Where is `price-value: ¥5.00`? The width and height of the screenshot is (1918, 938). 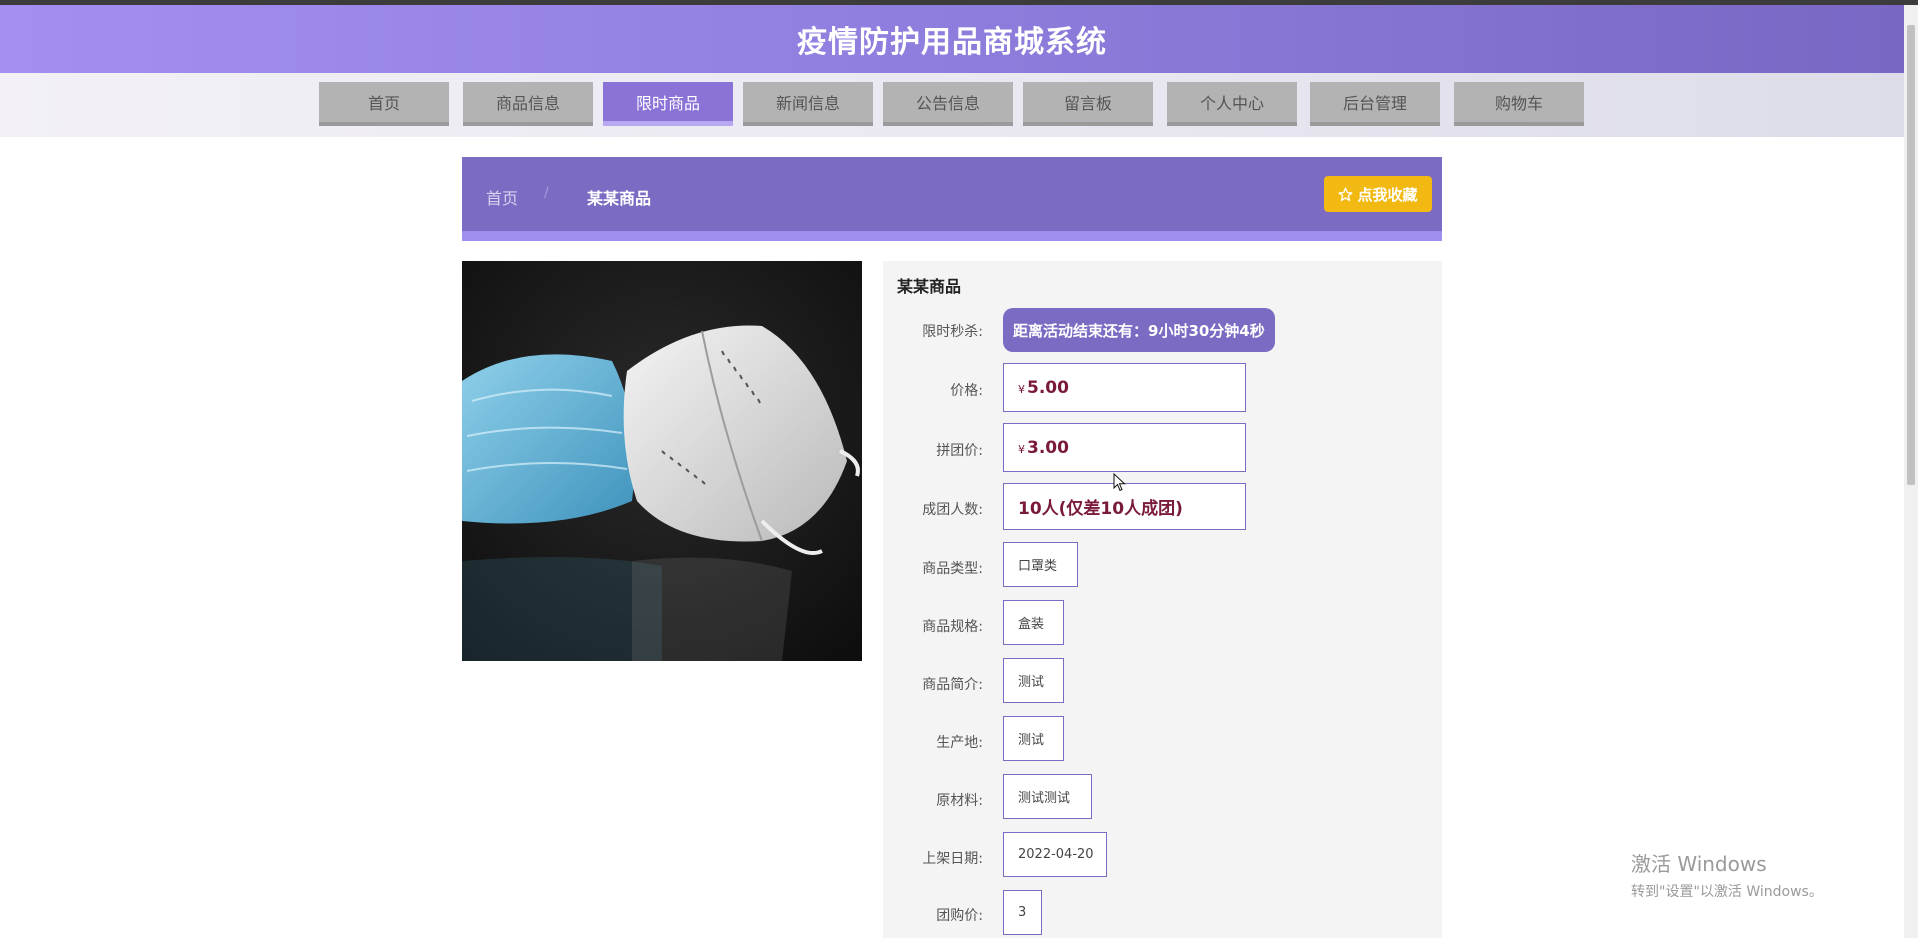 price-value: ¥5.00 is located at coordinates (1124, 387).